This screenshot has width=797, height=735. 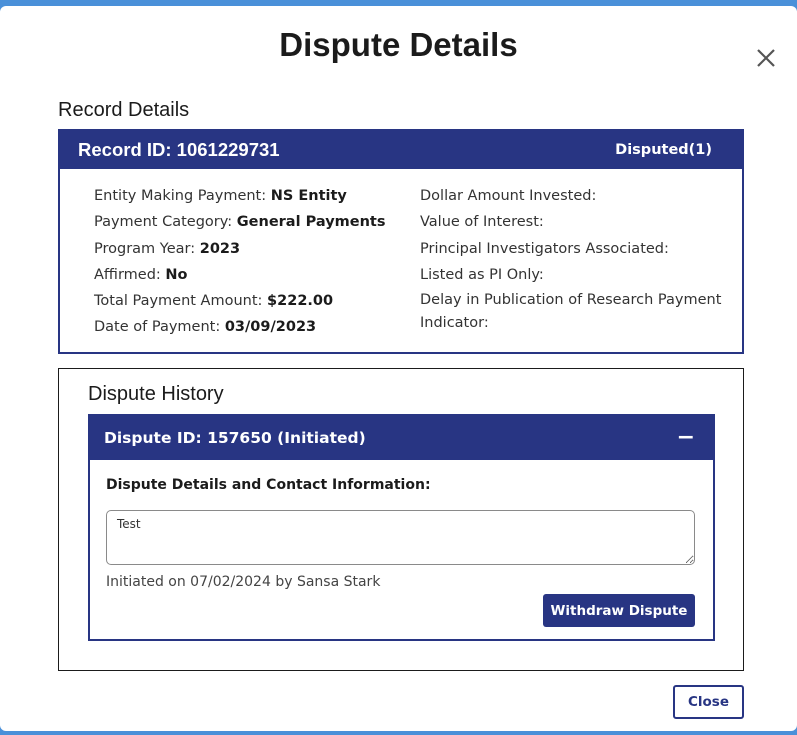 I want to click on record-details-heading: Record Details, so click(x=124, y=110).